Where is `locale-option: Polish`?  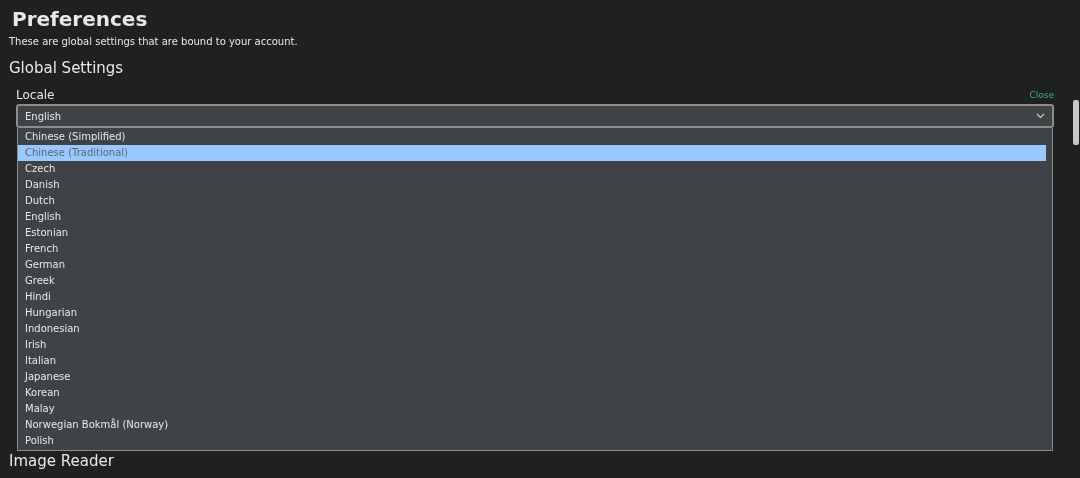
locale-option: Polish is located at coordinates (532, 441).